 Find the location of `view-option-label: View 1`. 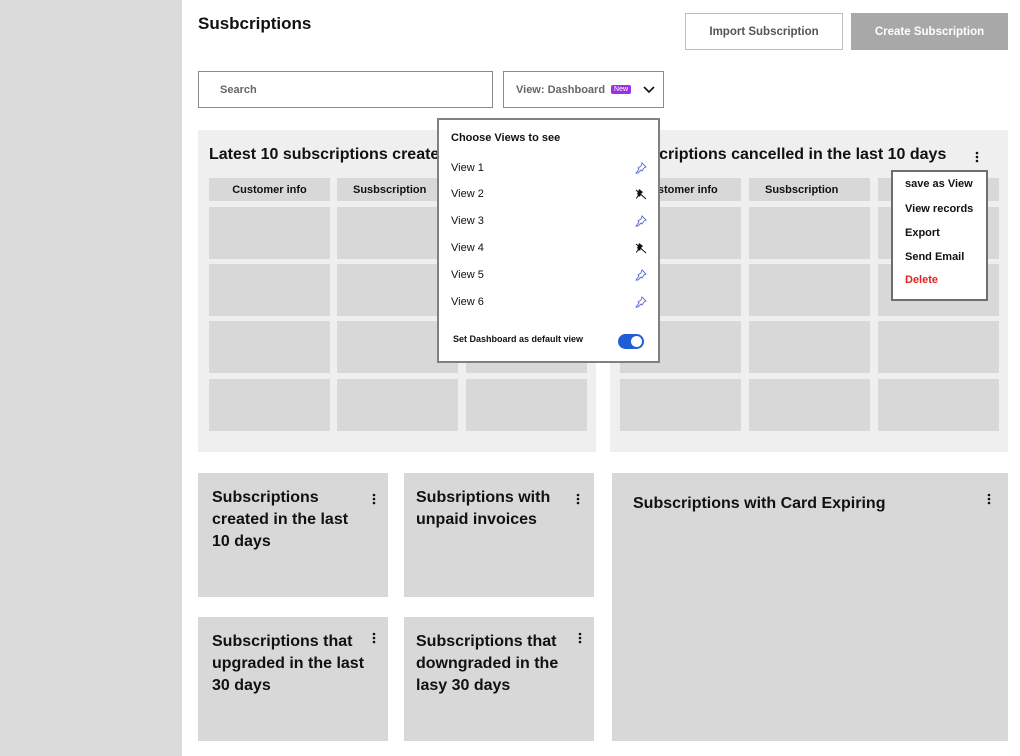

view-option-label: View 1 is located at coordinates (467, 168).